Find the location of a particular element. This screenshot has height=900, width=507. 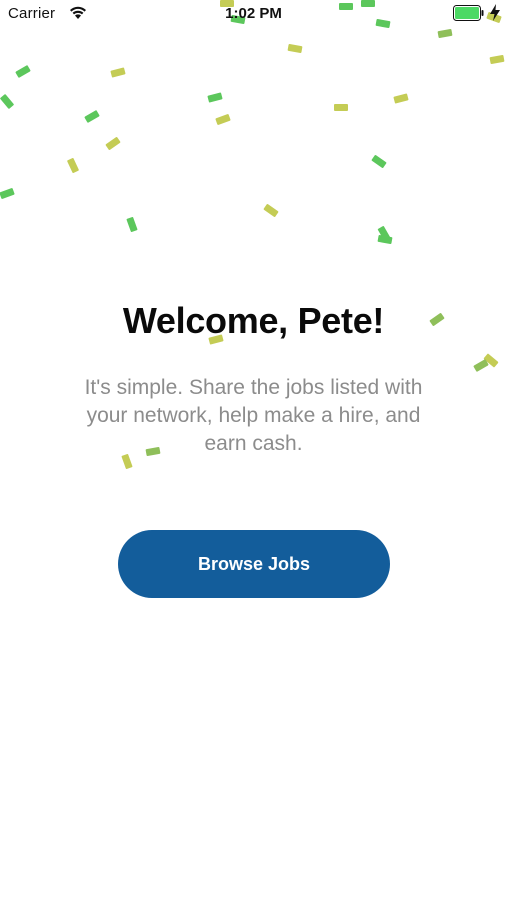

welcome-title: Welcome, Pete! is located at coordinates (253, 320).